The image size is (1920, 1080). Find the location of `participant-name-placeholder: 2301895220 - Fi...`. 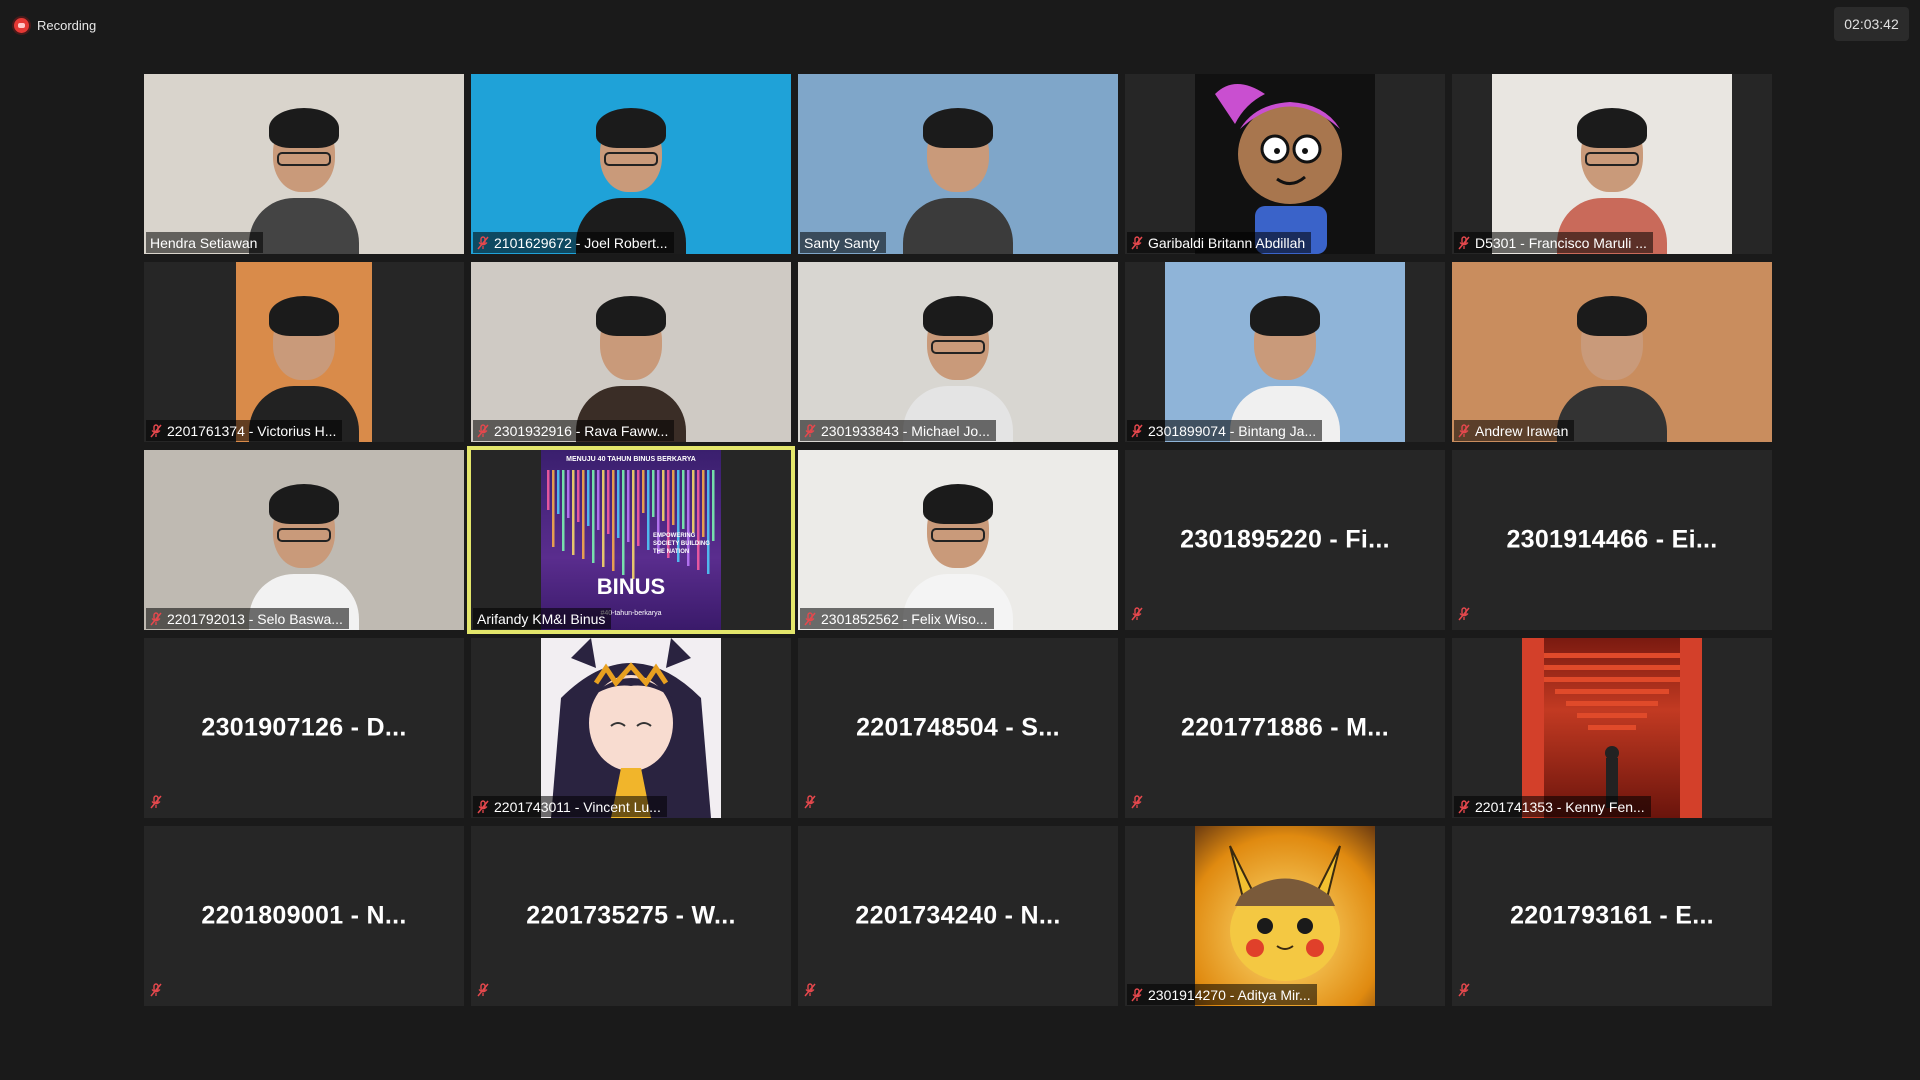

participant-name-placeholder: 2301895220 - Fi... is located at coordinates (1285, 539).